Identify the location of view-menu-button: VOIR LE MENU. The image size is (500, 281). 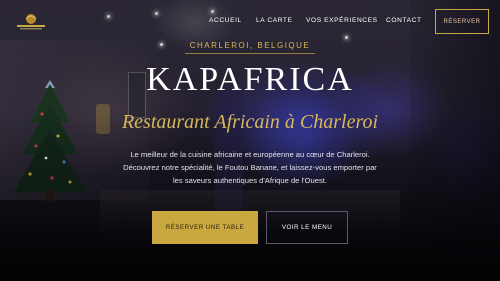
(307, 227).